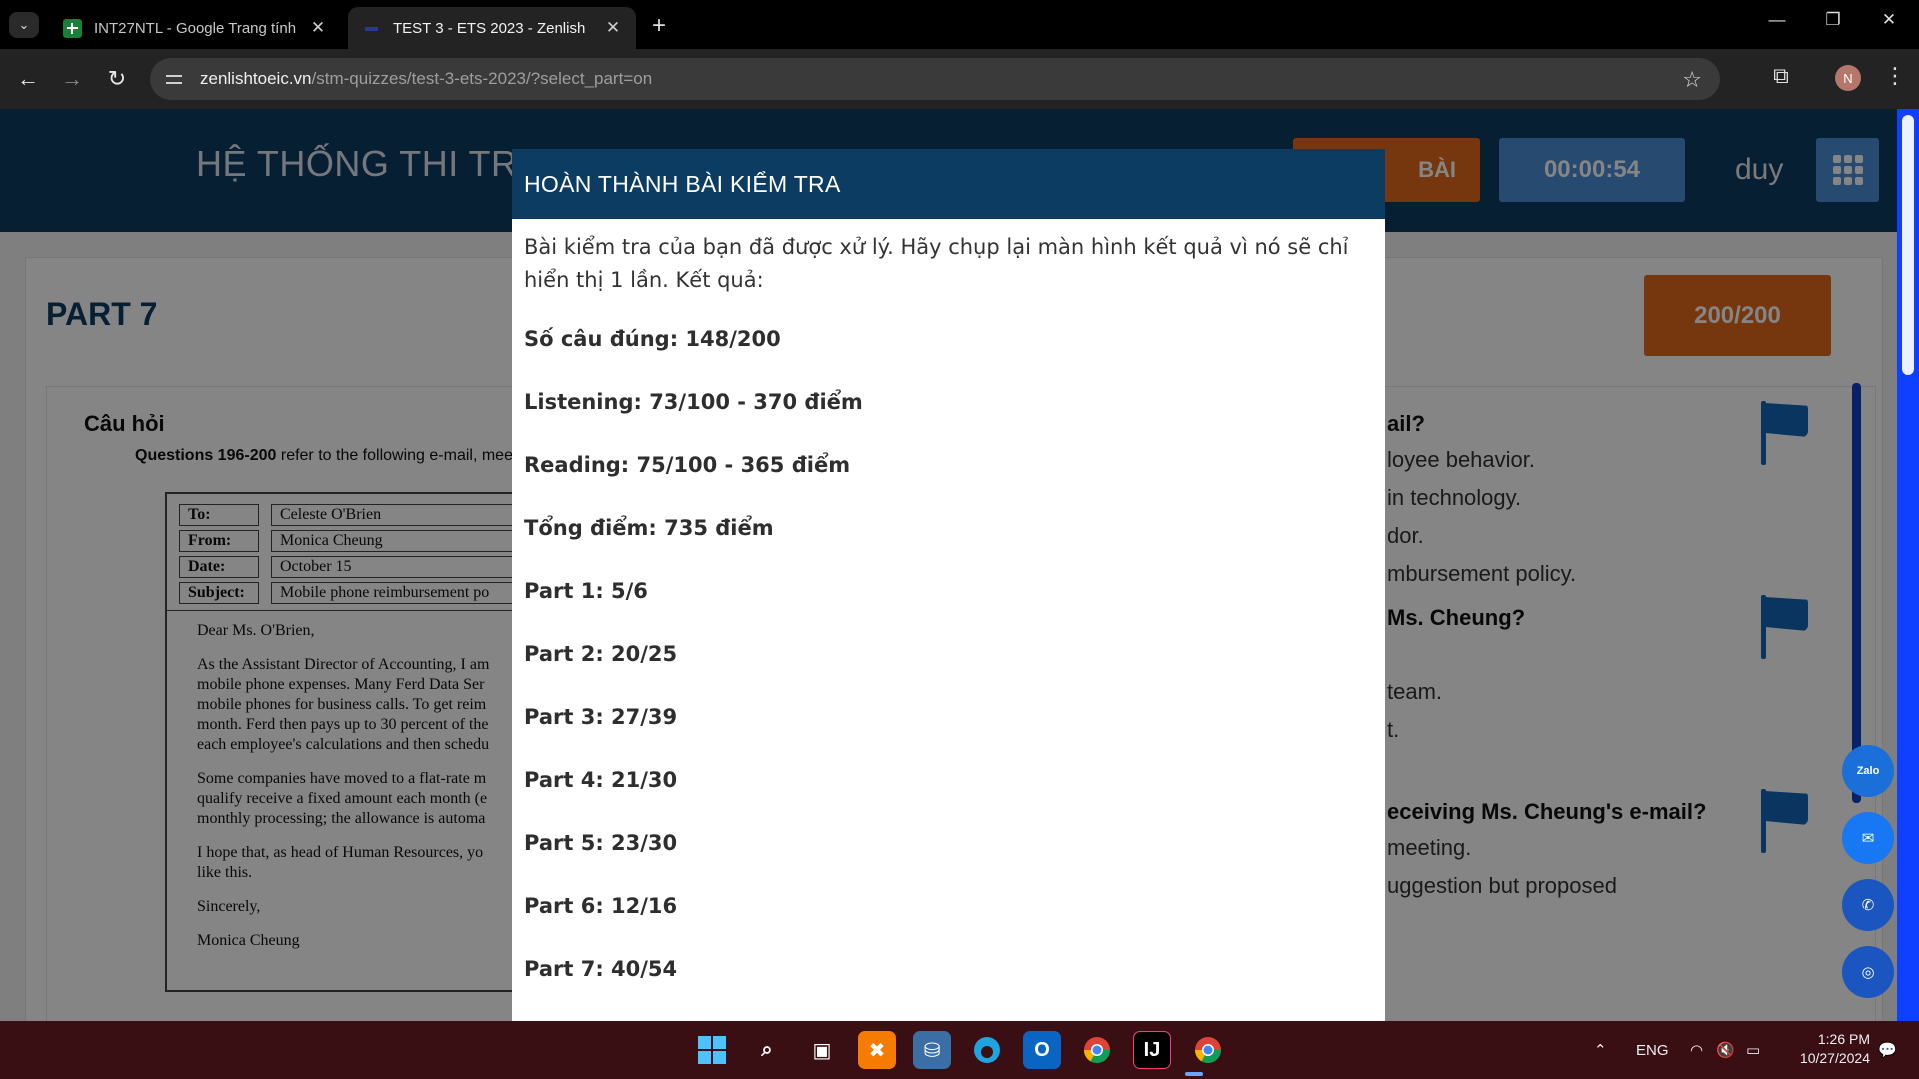 The width and height of the screenshot is (1919, 1079). I want to click on phone-call-button: ✆, so click(1868, 905).